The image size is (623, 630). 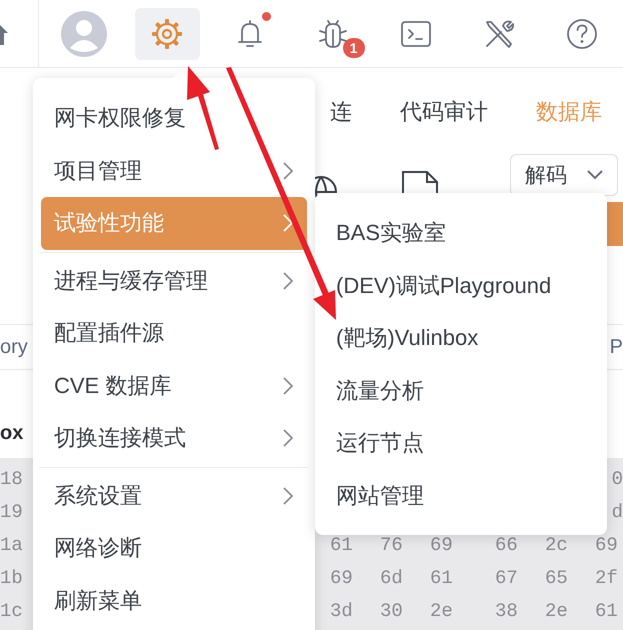 What do you see at coordinates (461, 390) in the screenshot?
I see `menu-item: 流量分析` at bounding box center [461, 390].